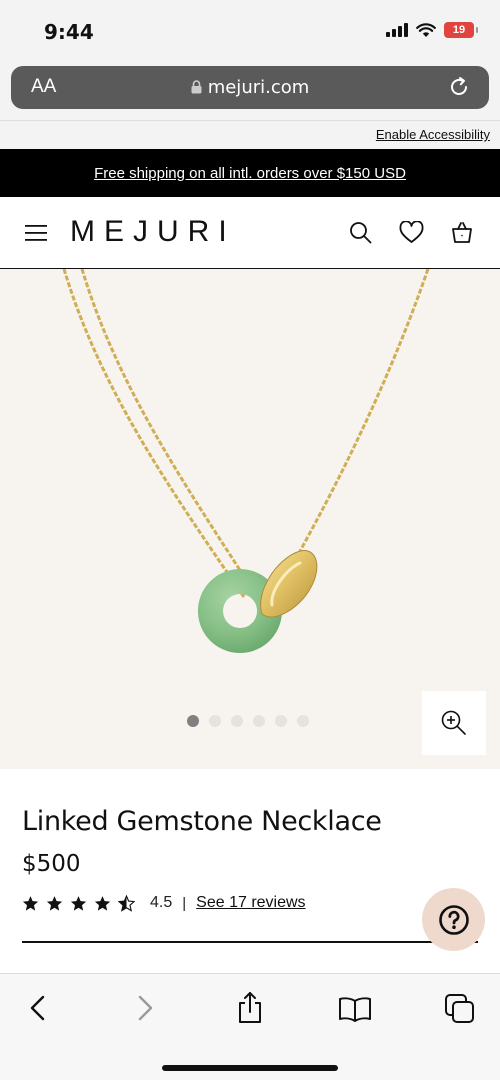 This screenshot has width=500, height=1080. Describe the element at coordinates (196, 87) in the screenshot. I see `lock-icon` at that location.